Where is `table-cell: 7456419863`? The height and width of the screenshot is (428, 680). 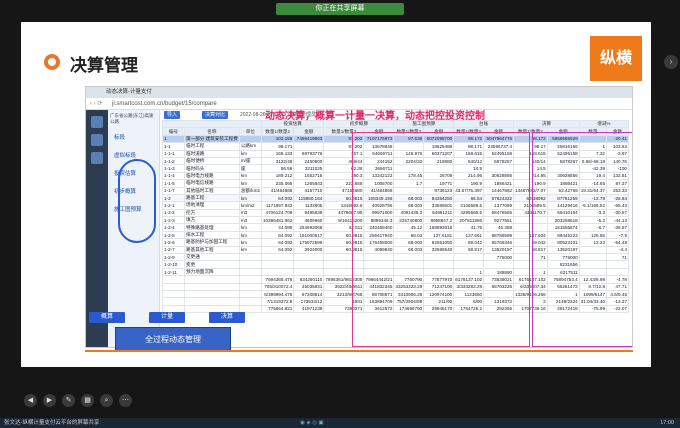
table-cell: 7456419863 is located at coordinates (309, 139).